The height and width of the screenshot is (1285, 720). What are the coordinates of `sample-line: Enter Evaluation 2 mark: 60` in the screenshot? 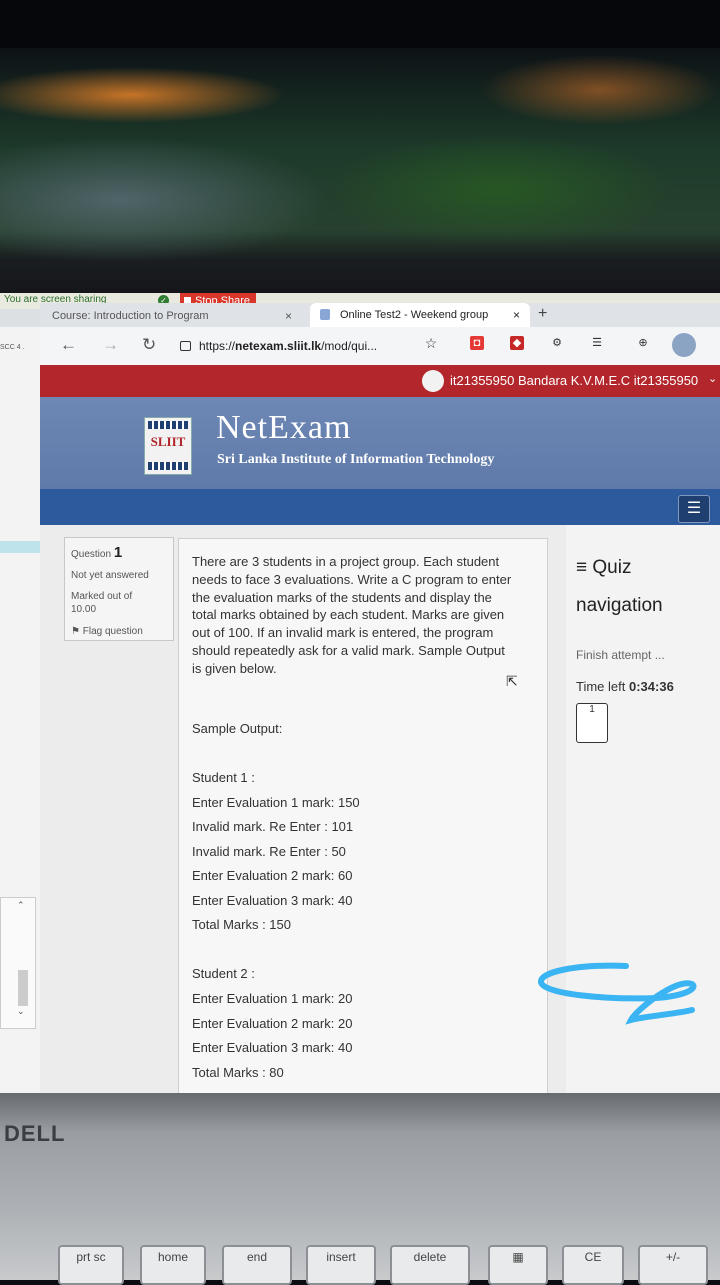 It's located at (272, 875).